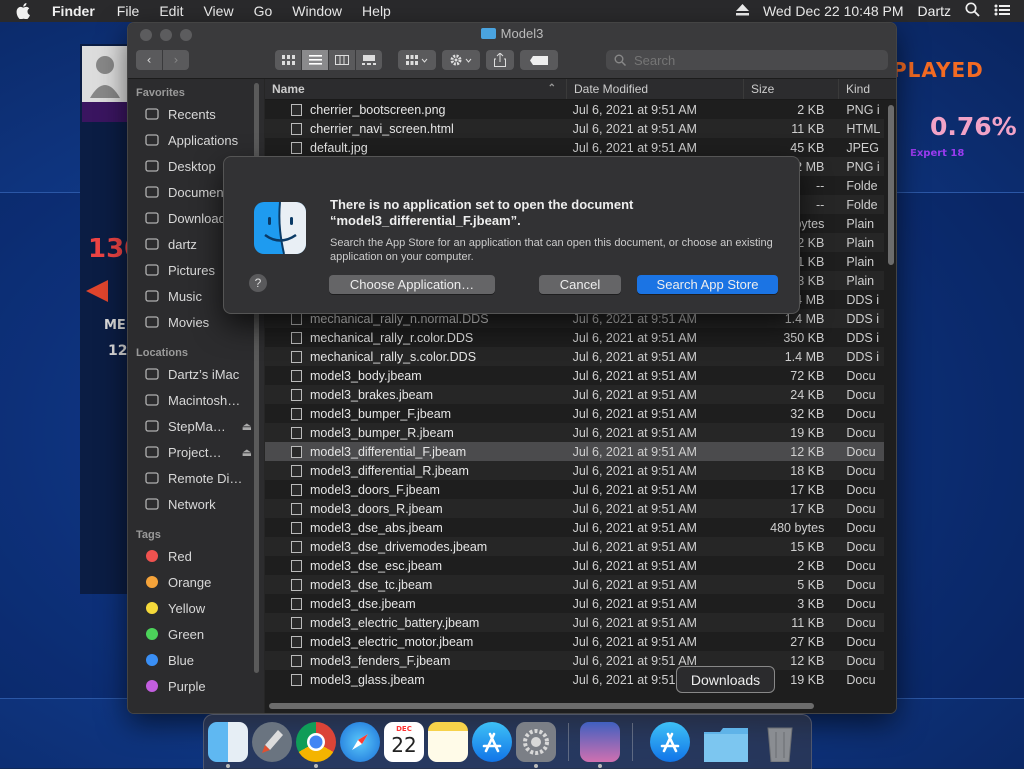  What do you see at coordinates (296, 356) in the screenshot?
I see `document-icon` at bounding box center [296, 356].